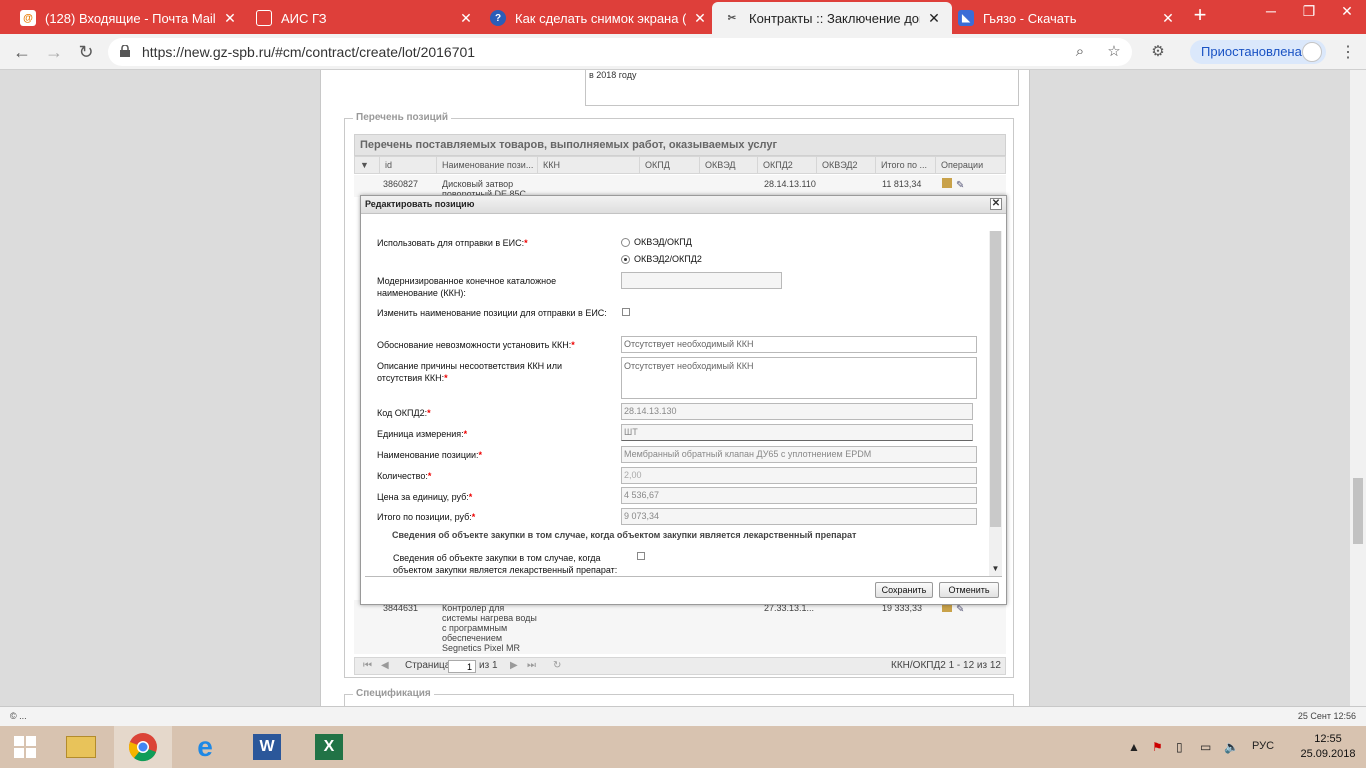 Image resolution: width=1366 pixels, height=768 pixels. I want to click on network-icon: ▭, so click(1205, 747).